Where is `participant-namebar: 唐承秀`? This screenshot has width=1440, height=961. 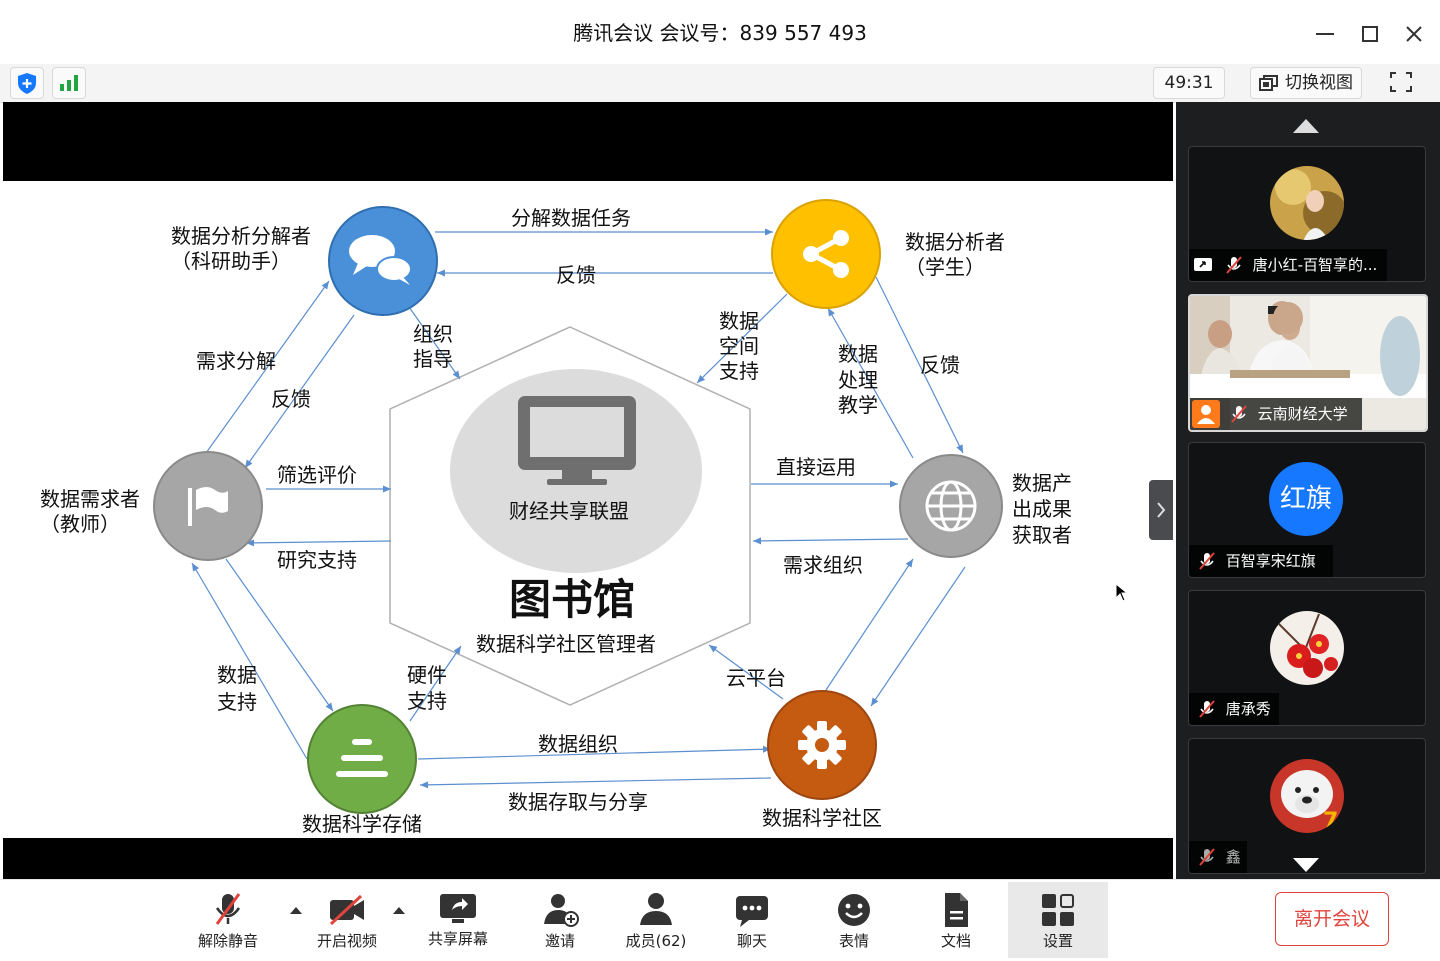
participant-namebar: 唐承秀 is located at coordinates (1234, 709).